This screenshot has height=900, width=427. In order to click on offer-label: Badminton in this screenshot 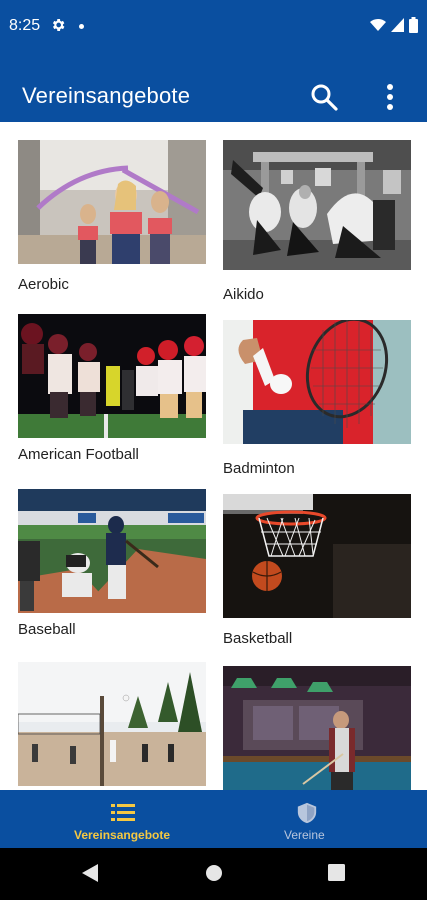, I will do `click(259, 468)`.